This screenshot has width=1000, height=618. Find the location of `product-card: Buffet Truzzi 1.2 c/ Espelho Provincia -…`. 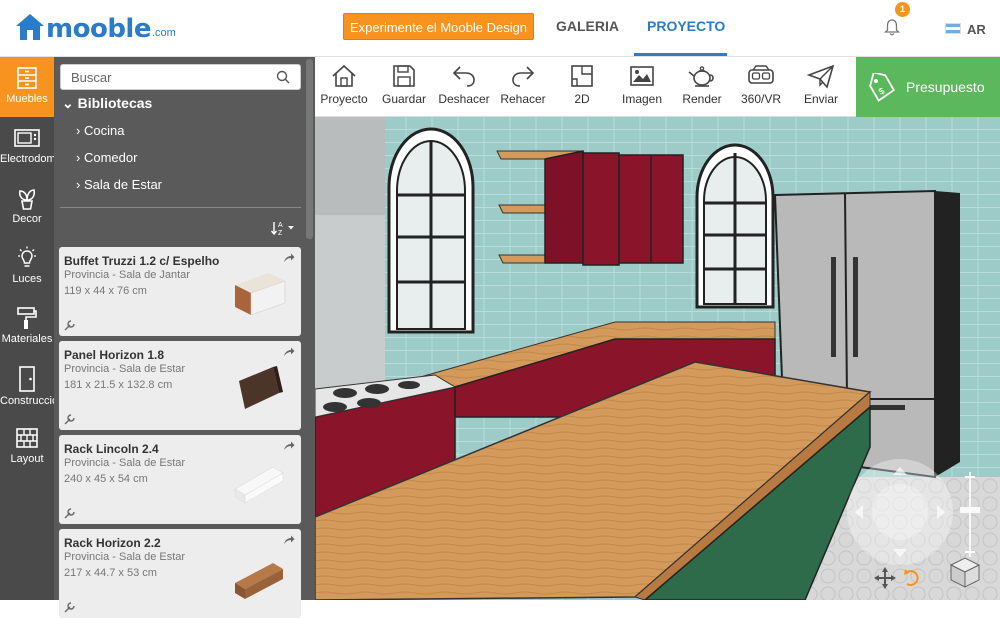

product-card: Buffet Truzzi 1.2 c/ Espelho Provincia -… is located at coordinates (180, 291).